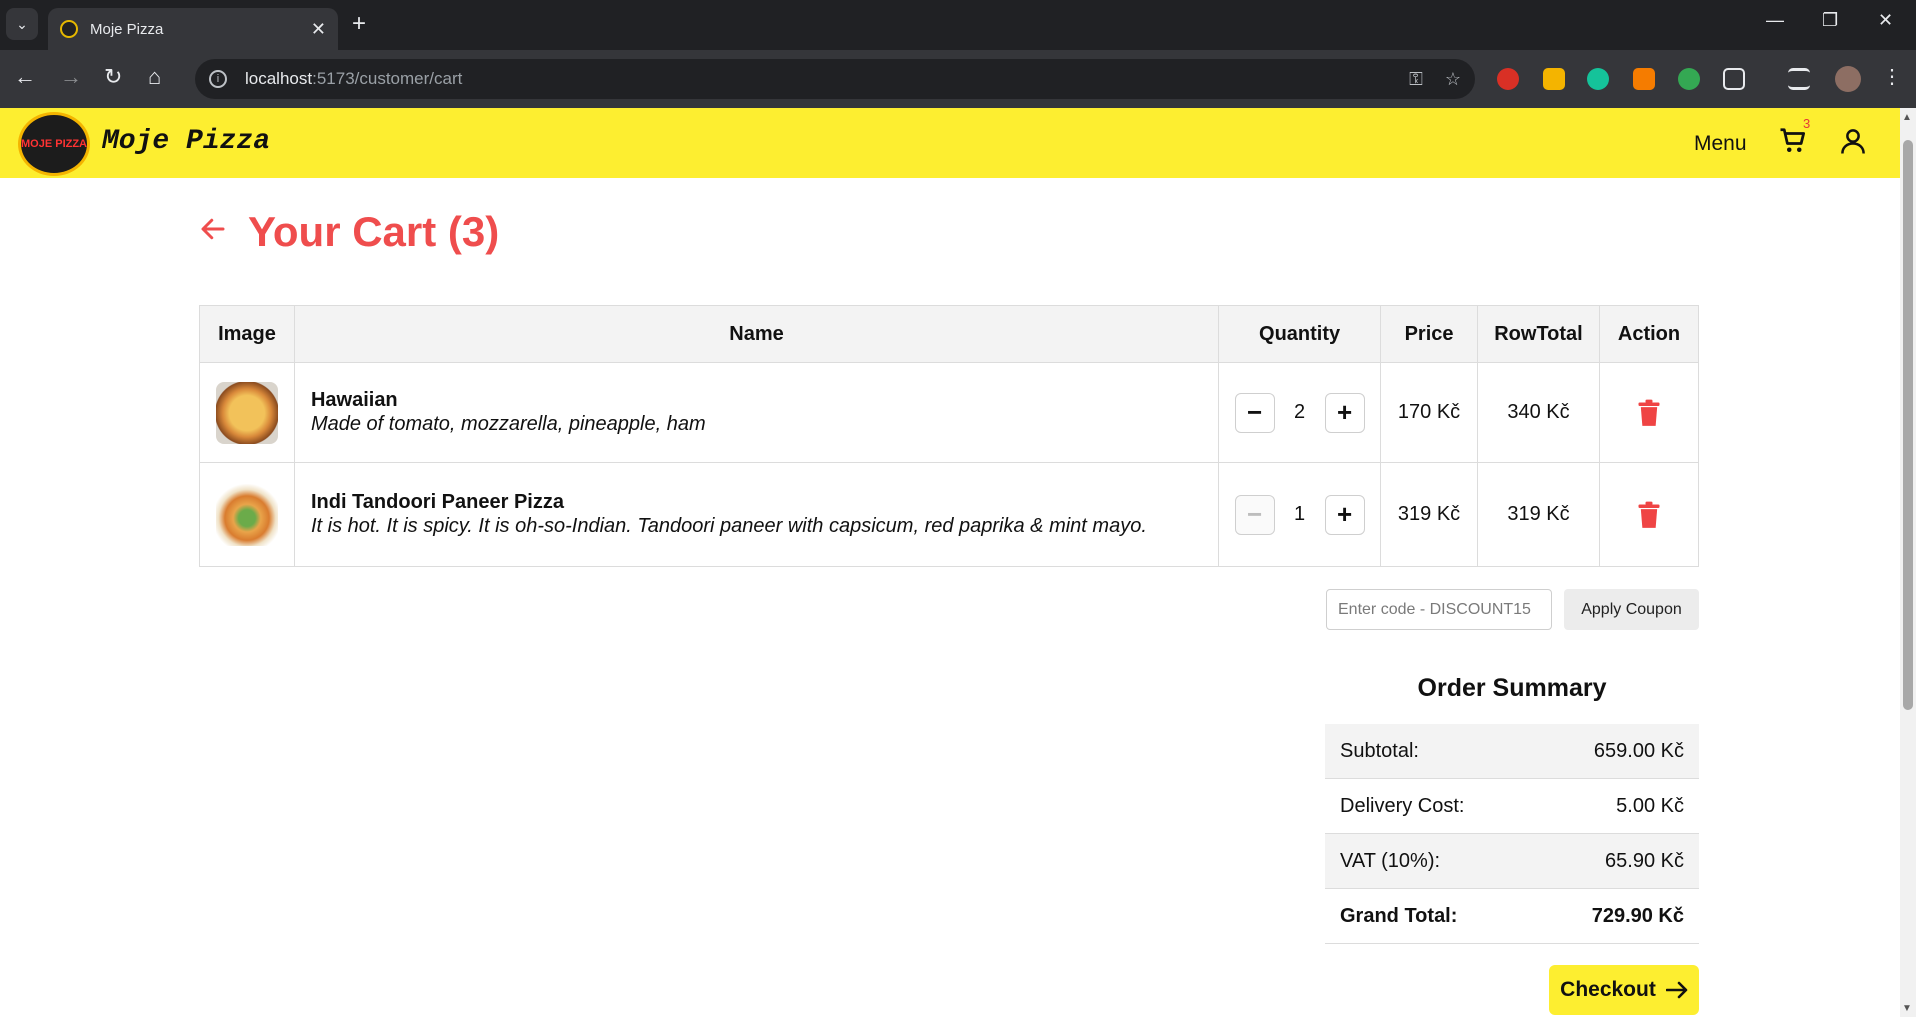  I want to click on user-account-icon, so click(1853, 141).